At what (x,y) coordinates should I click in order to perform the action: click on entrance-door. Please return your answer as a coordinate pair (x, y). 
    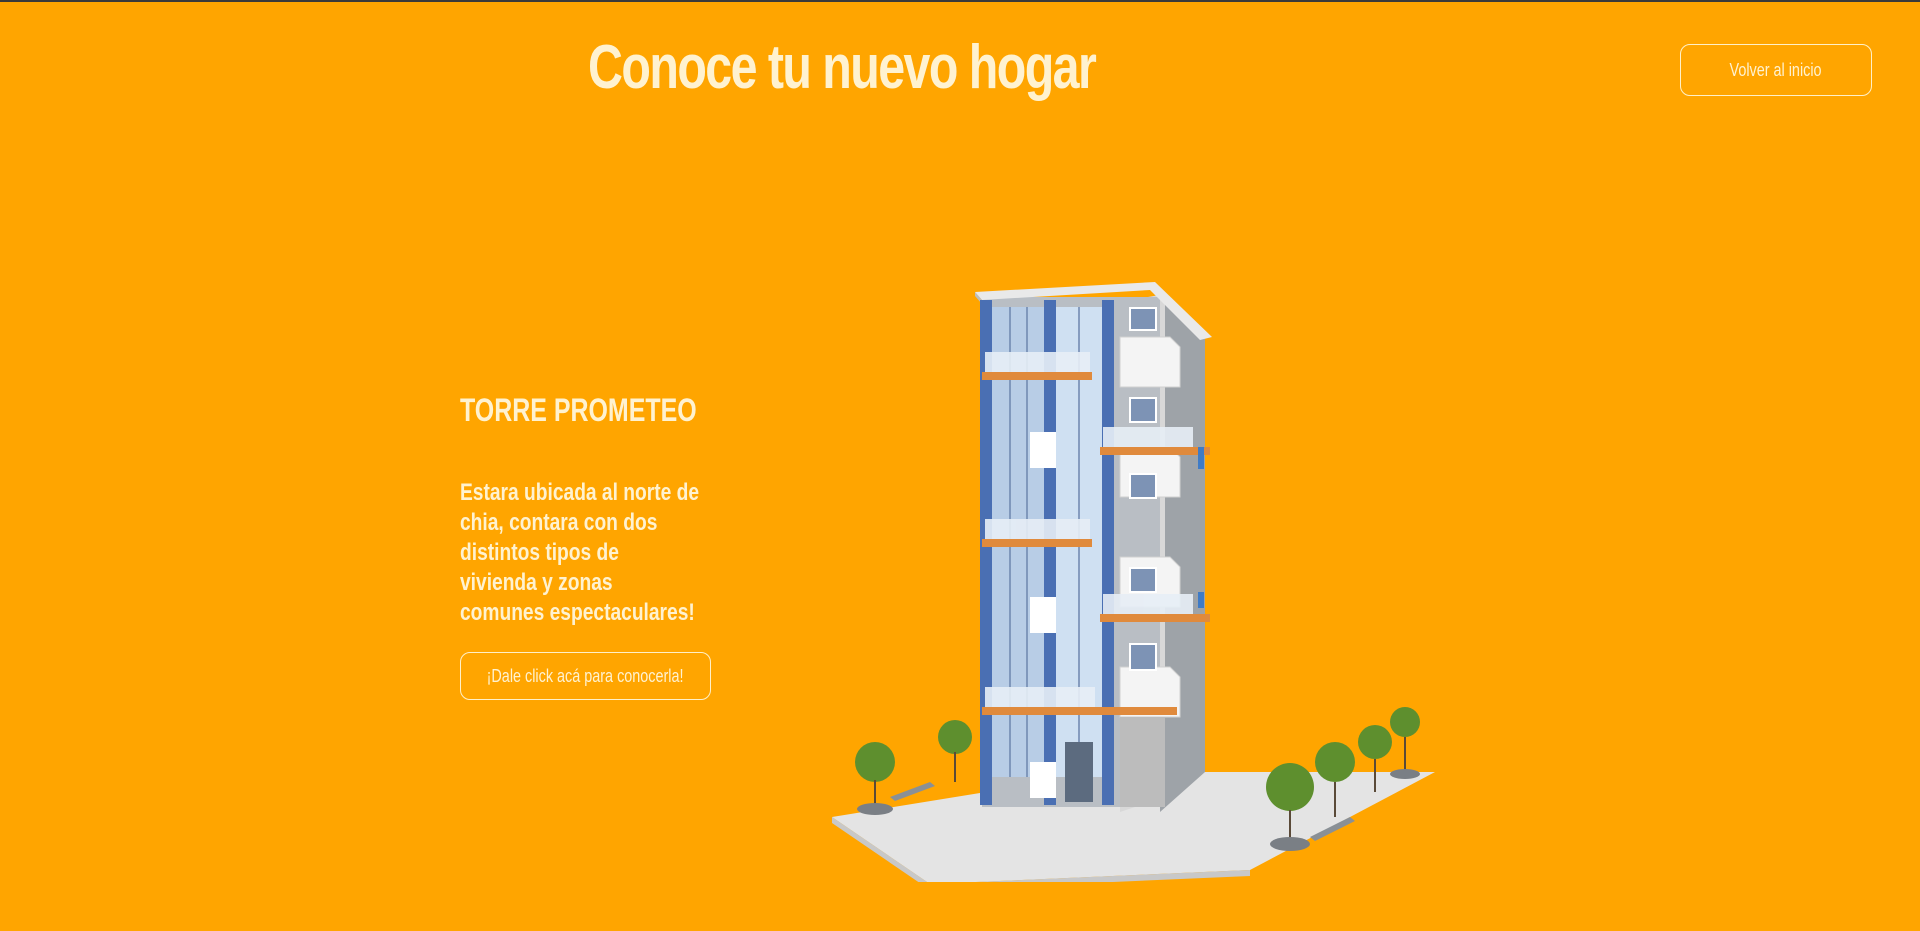
    Looking at the image, I should click on (1079, 772).